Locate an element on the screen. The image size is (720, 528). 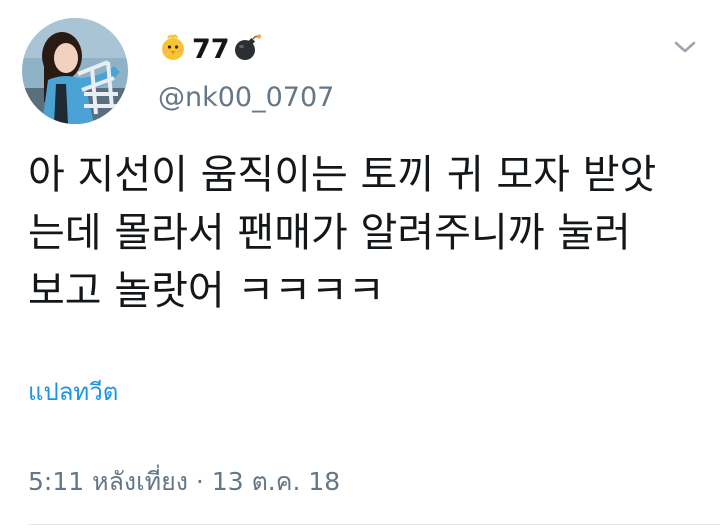
bomb-icon is located at coordinates (247, 49).